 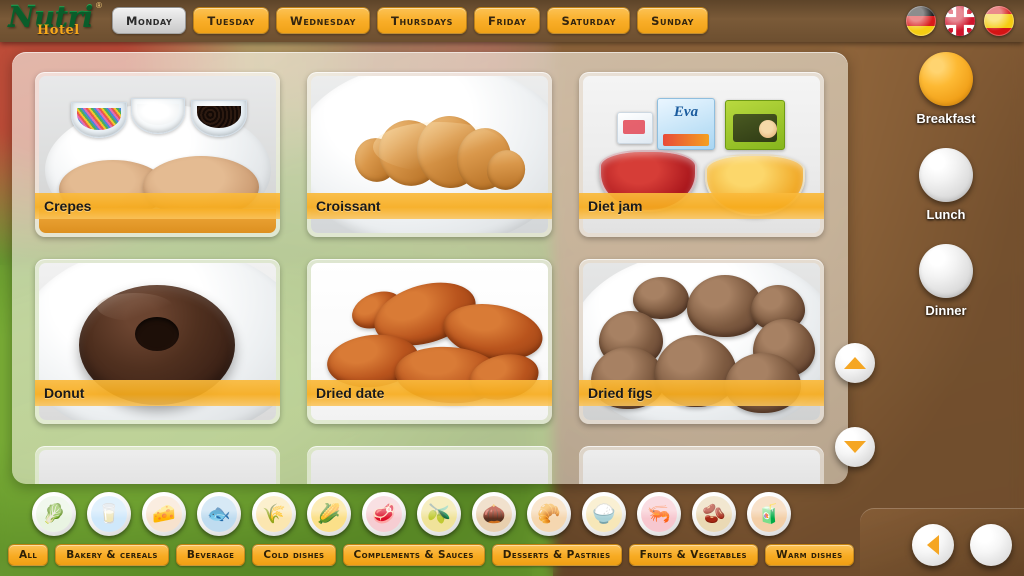 I want to click on meal-option-breakfast: Breakfast, so click(x=946, y=89).